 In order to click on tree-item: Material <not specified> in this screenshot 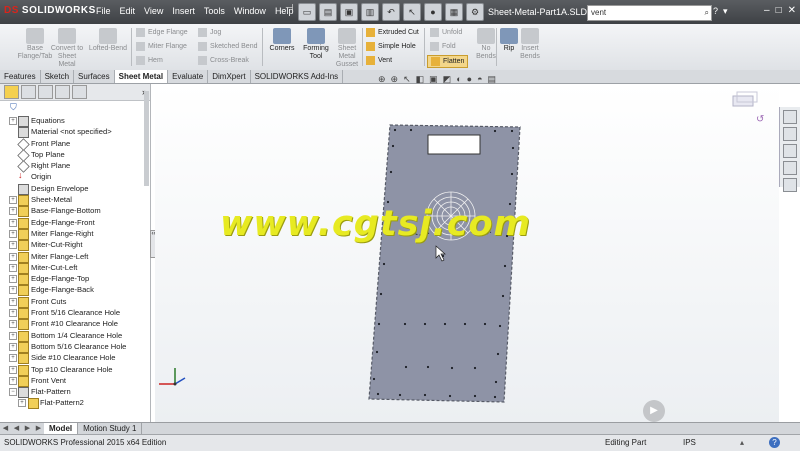, I will do `click(72, 132)`.